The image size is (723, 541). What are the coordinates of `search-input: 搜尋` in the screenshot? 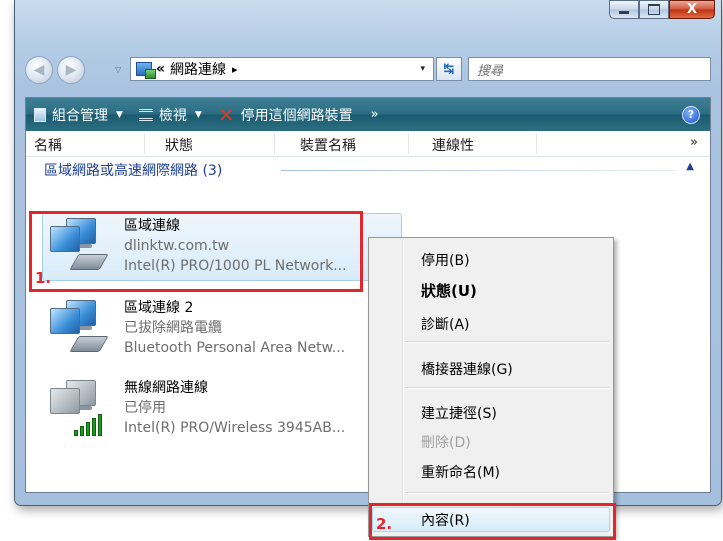 It's located at (589, 69).